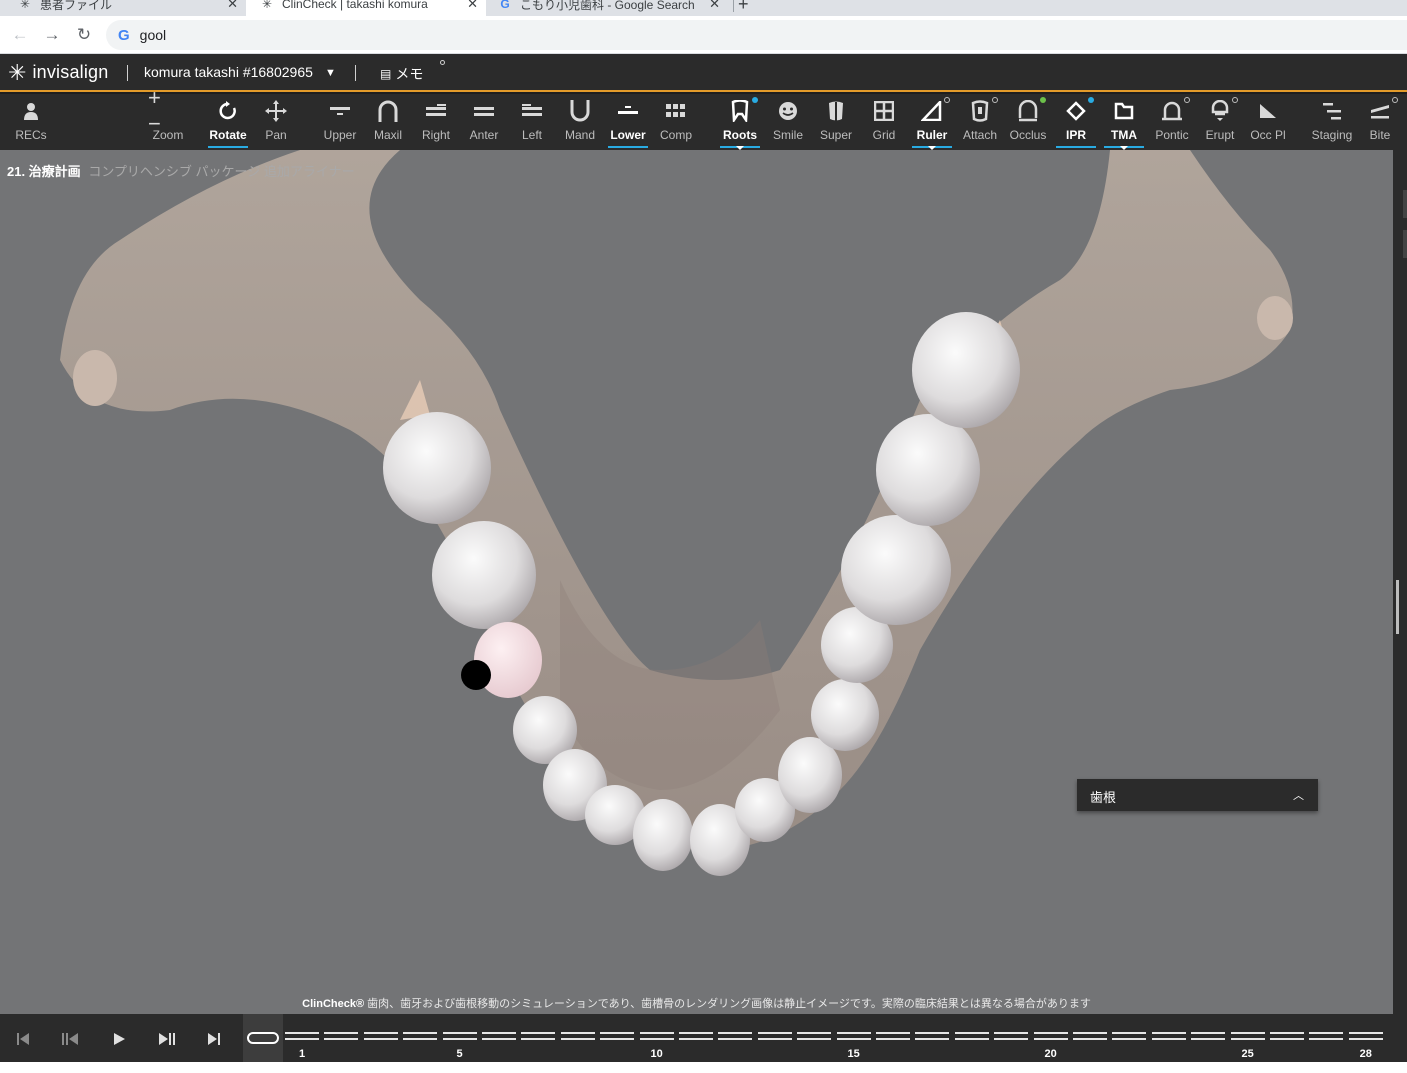 This screenshot has width=1407, height=1073. Describe the element at coordinates (788, 122) in the screenshot. I see `tool-smile: Smile` at that location.